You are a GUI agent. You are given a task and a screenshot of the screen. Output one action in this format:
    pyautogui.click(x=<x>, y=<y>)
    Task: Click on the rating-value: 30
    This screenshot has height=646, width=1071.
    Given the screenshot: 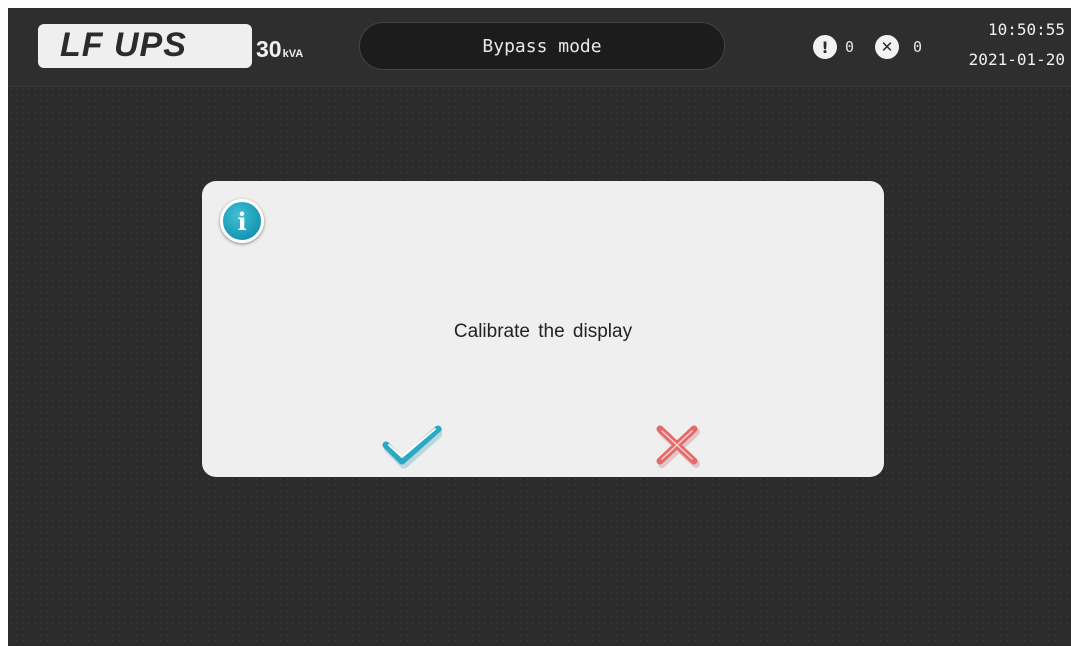 What is the action you would take?
    pyautogui.click(x=269, y=49)
    